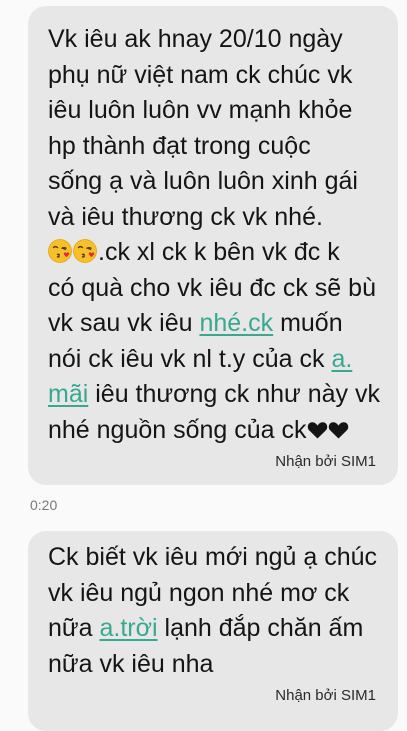 The image size is (407, 731). I want to click on message-line: nữa vk iêu nha, so click(131, 663).